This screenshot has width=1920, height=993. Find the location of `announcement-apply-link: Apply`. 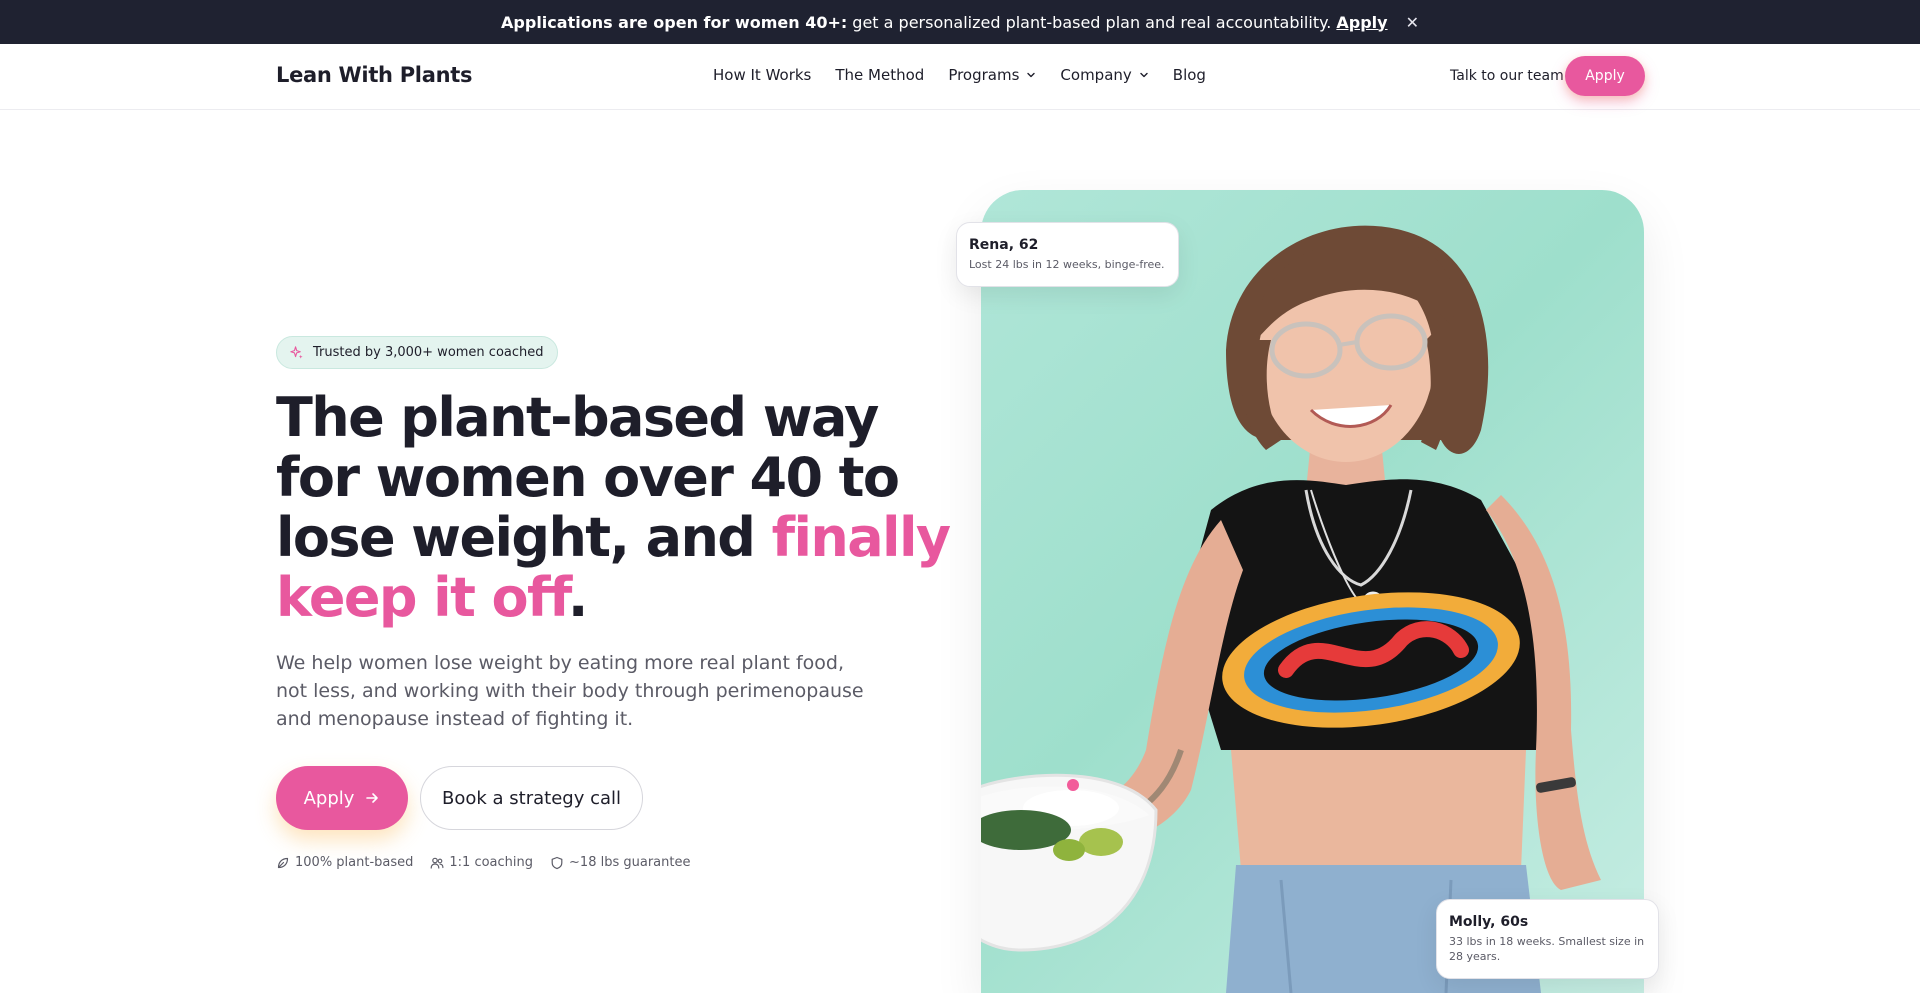

announcement-apply-link: Apply is located at coordinates (1361, 22).